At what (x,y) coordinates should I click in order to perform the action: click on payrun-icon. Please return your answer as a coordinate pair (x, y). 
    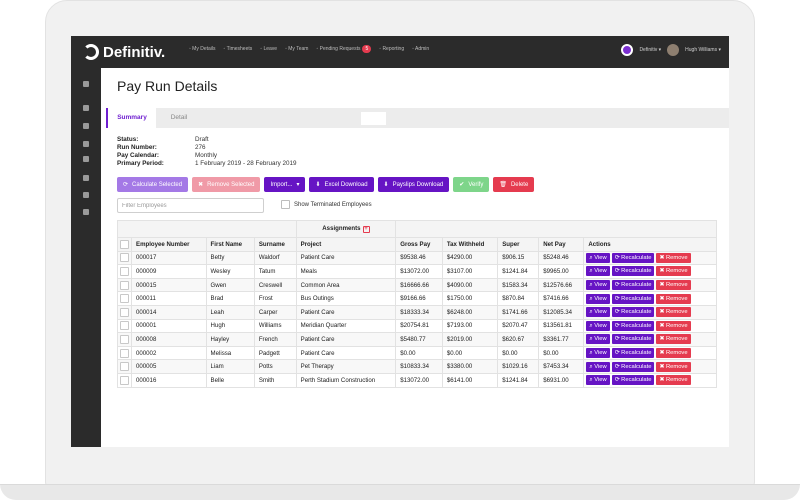
    Looking at the image, I should click on (86, 178).